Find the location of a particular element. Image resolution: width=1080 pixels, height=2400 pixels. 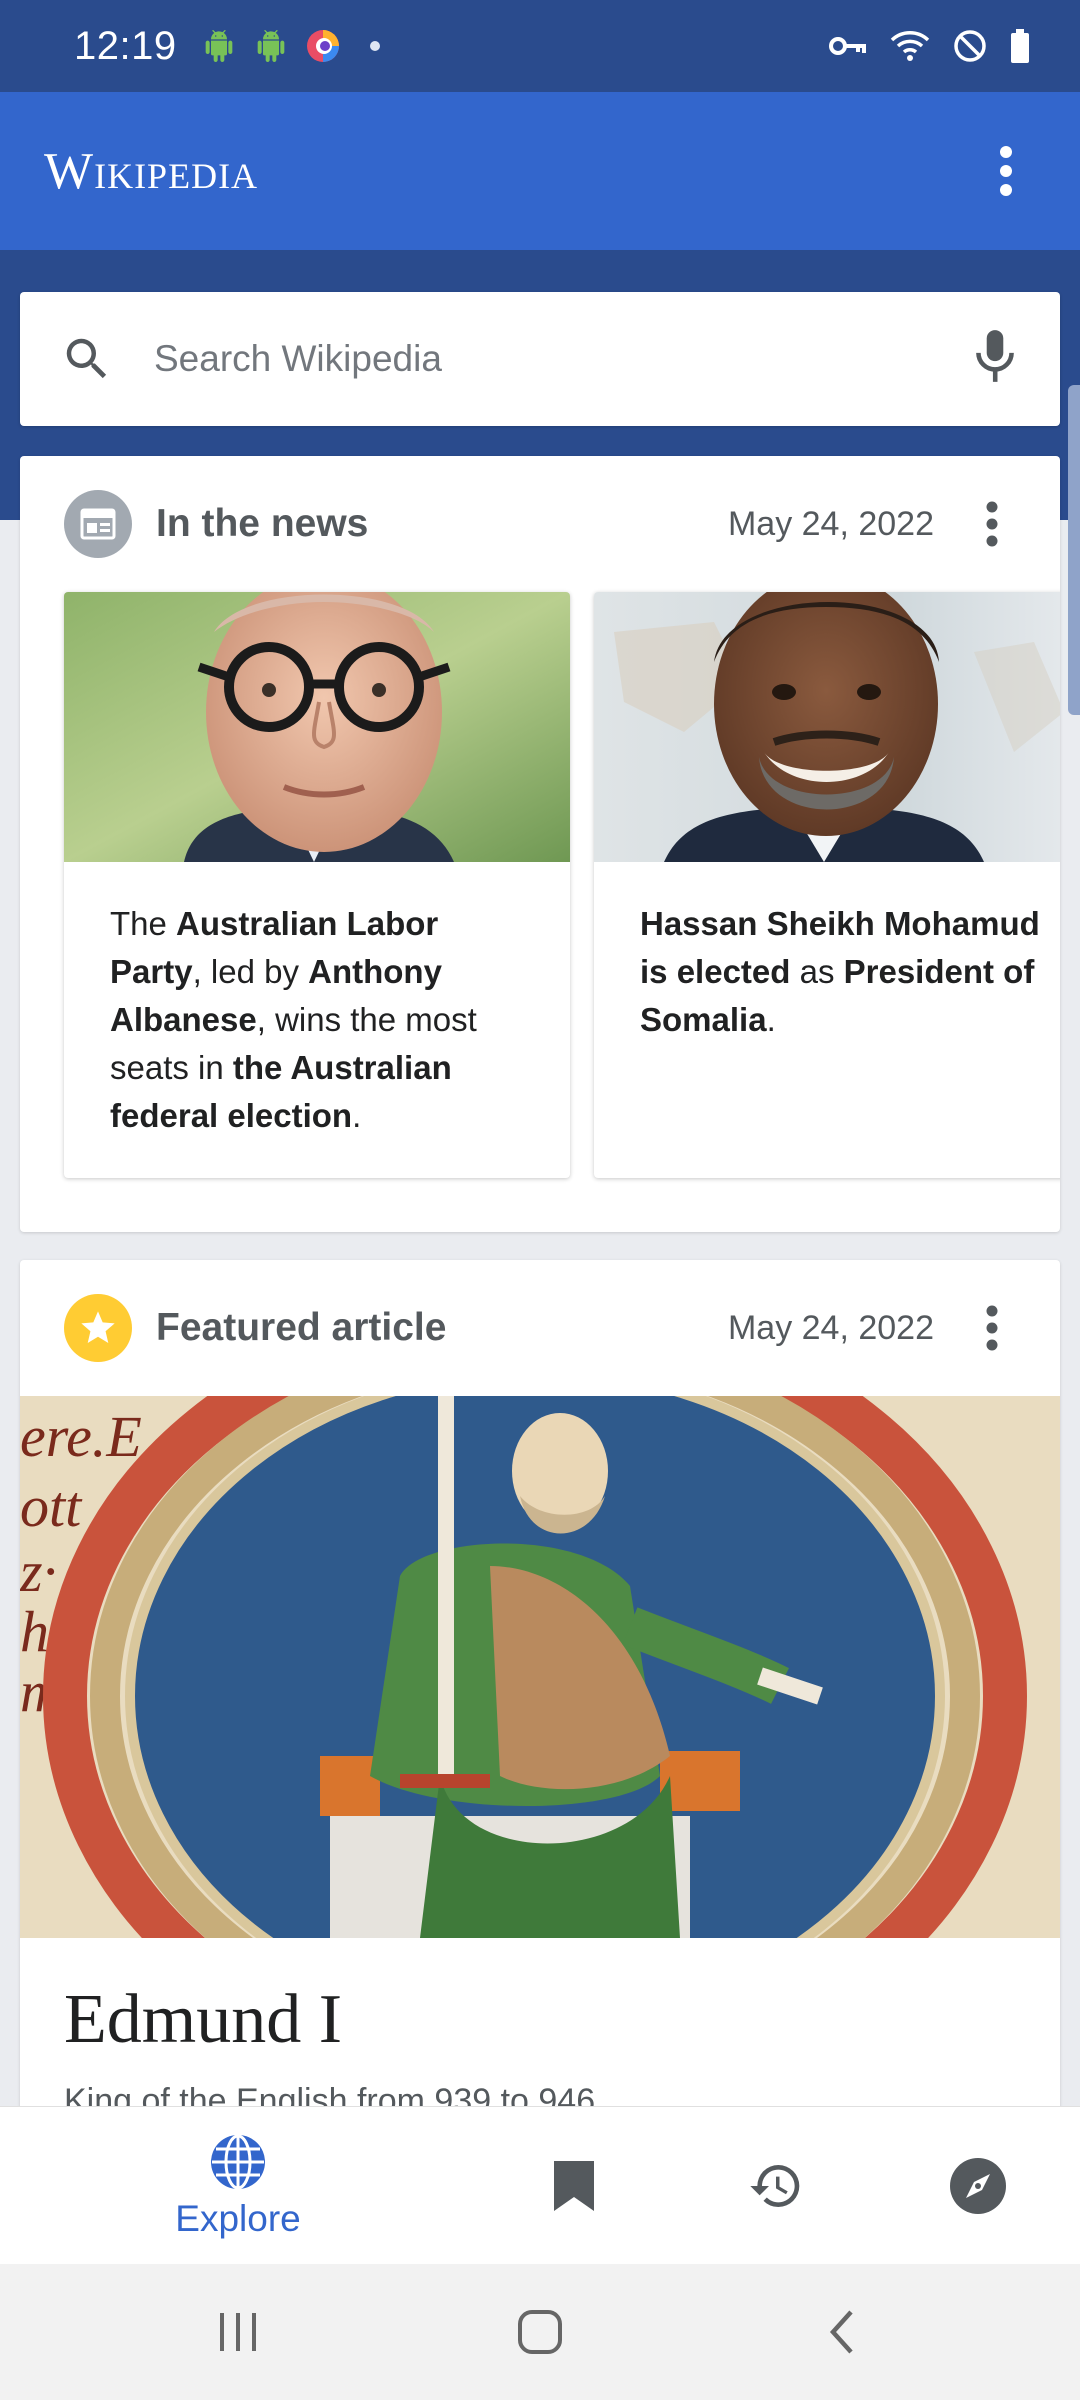

back-button is located at coordinates (842, 2332).